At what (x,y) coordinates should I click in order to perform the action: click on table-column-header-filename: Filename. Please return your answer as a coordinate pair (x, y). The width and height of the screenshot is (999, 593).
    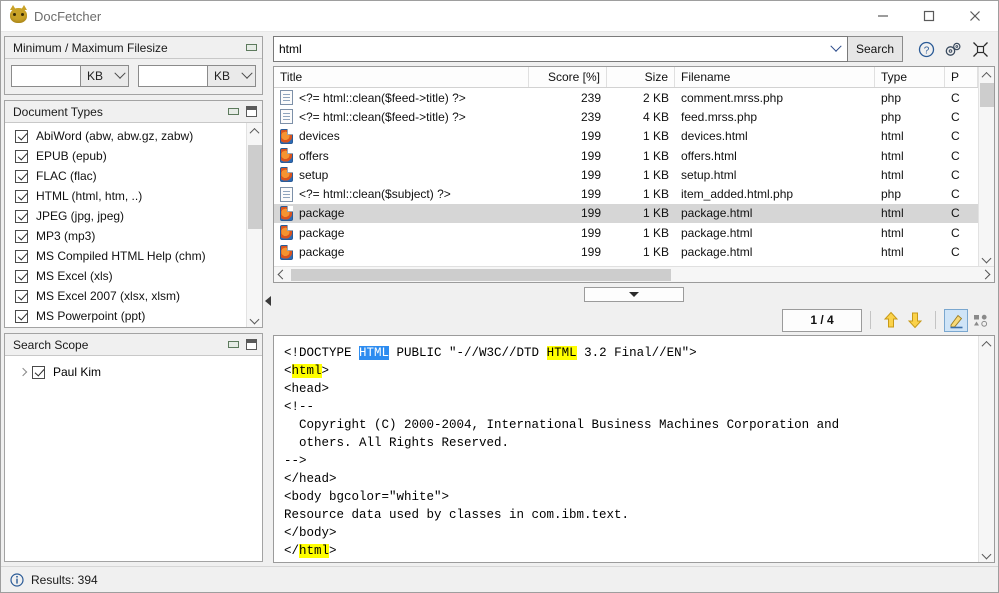
    Looking at the image, I should click on (775, 77).